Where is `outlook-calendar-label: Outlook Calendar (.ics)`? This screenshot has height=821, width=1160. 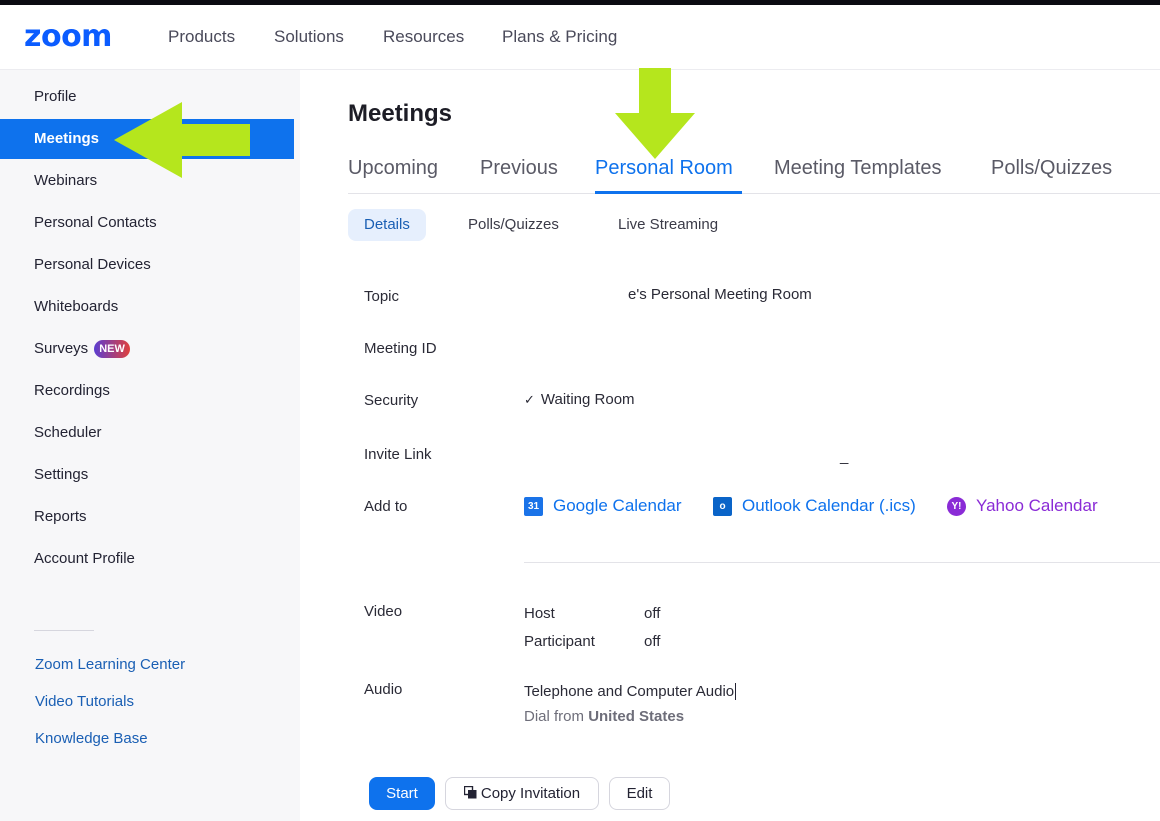
outlook-calendar-label: Outlook Calendar (.ics) is located at coordinates (829, 505).